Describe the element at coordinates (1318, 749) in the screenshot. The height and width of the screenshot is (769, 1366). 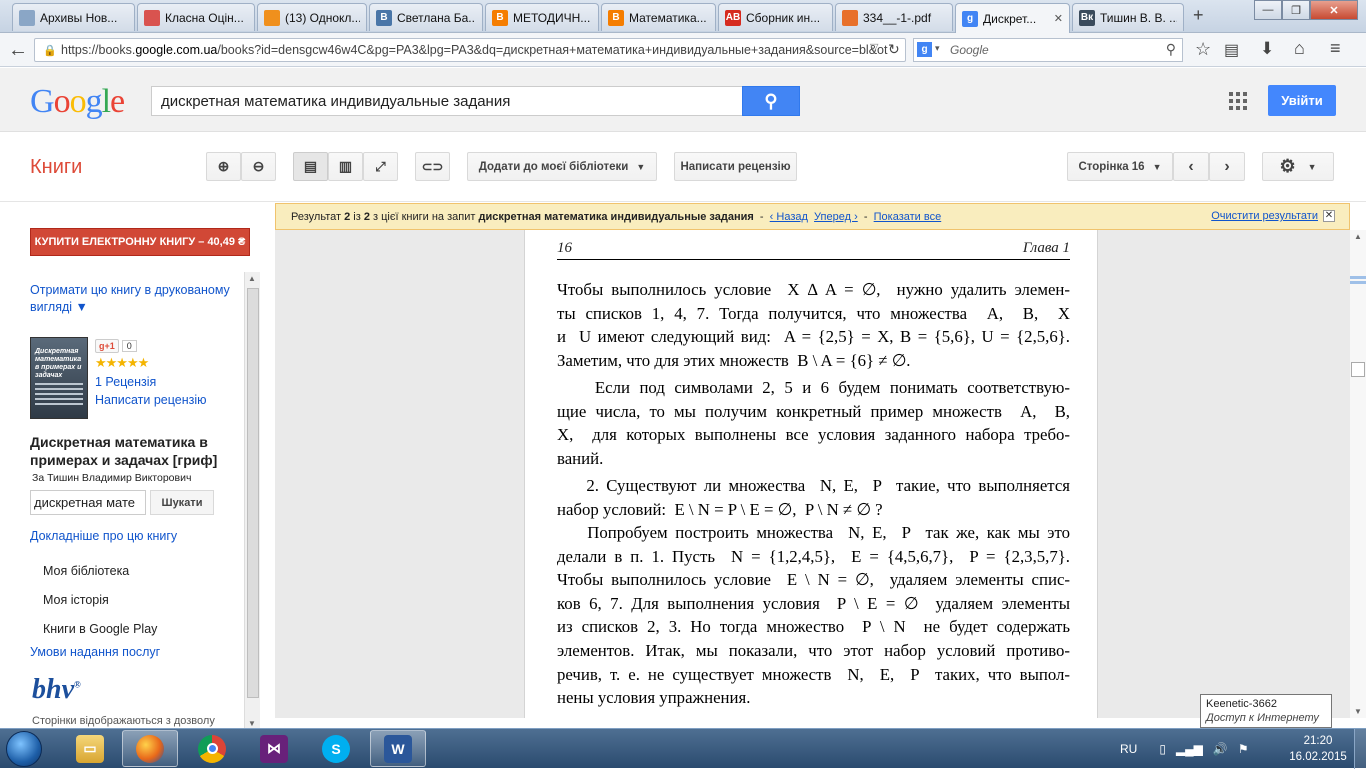
I see `system-clock: 21:20 16.02.2015` at that location.